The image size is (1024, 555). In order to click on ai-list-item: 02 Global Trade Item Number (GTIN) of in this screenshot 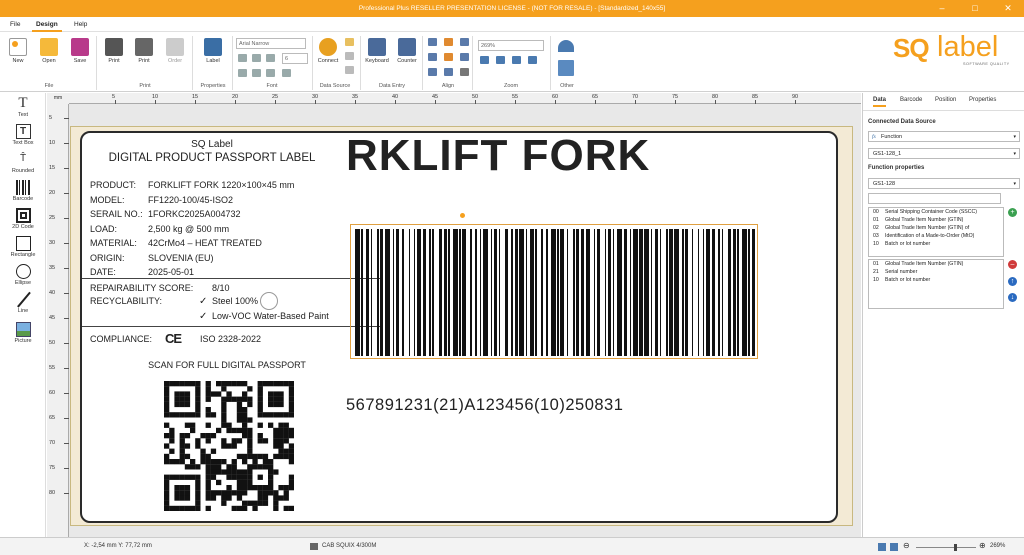, I will do `click(936, 228)`.